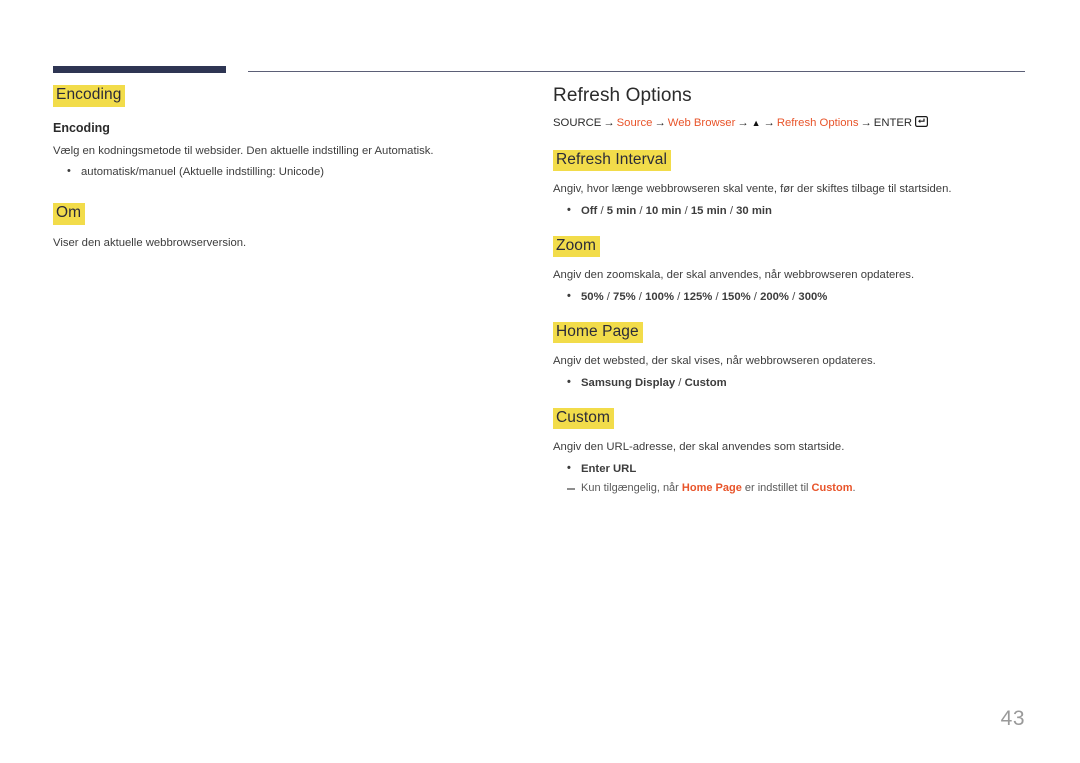 This screenshot has height=763, width=1080. What do you see at coordinates (634, 123) in the screenshot?
I see `breadcrumb-source-link: Source` at bounding box center [634, 123].